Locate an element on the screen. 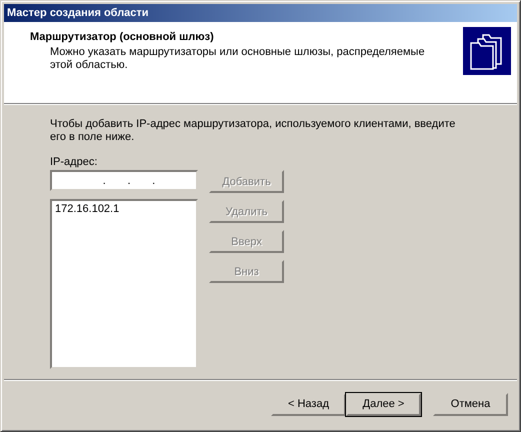  page-description: Можно указать маршрутизаторы или основные шлюзы, распределяемые этой областью. is located at coordinates (237, 59).